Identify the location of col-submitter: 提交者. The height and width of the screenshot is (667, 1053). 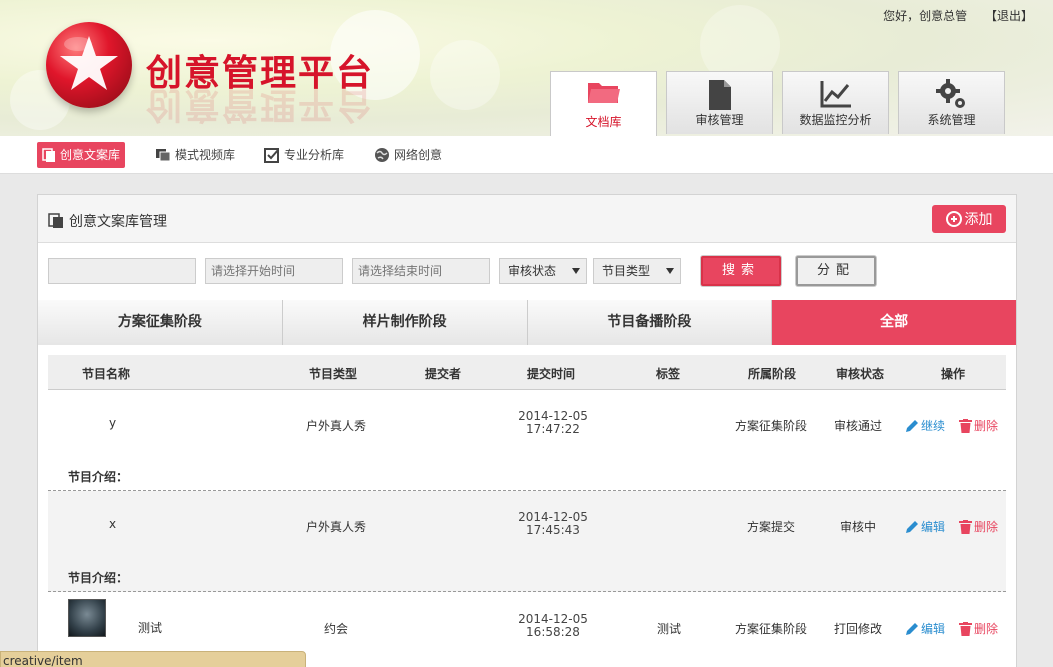
(443, 374).